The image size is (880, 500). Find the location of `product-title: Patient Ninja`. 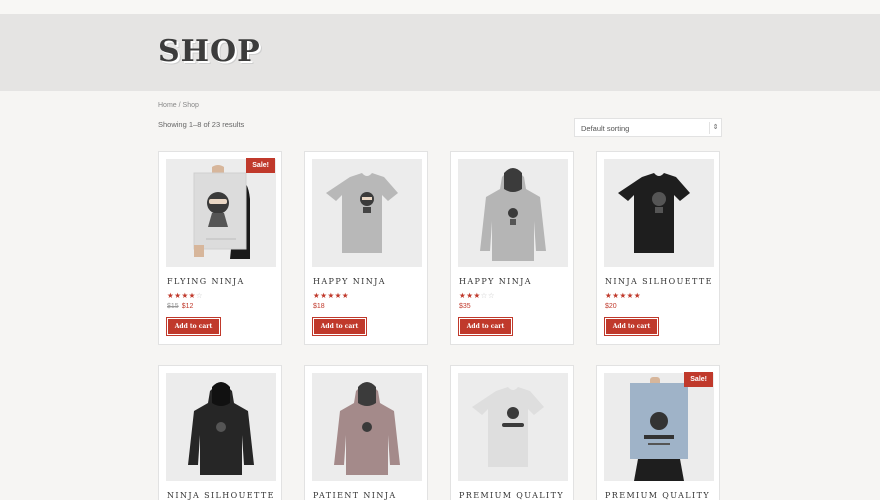

product-title: Patient Ninja is located at coordinates (355, 495).